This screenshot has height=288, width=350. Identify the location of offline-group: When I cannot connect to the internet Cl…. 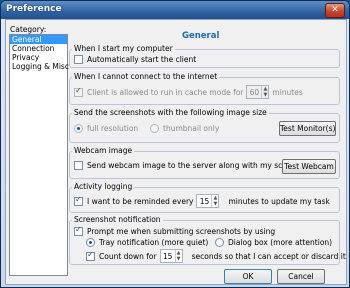
(204, 88).